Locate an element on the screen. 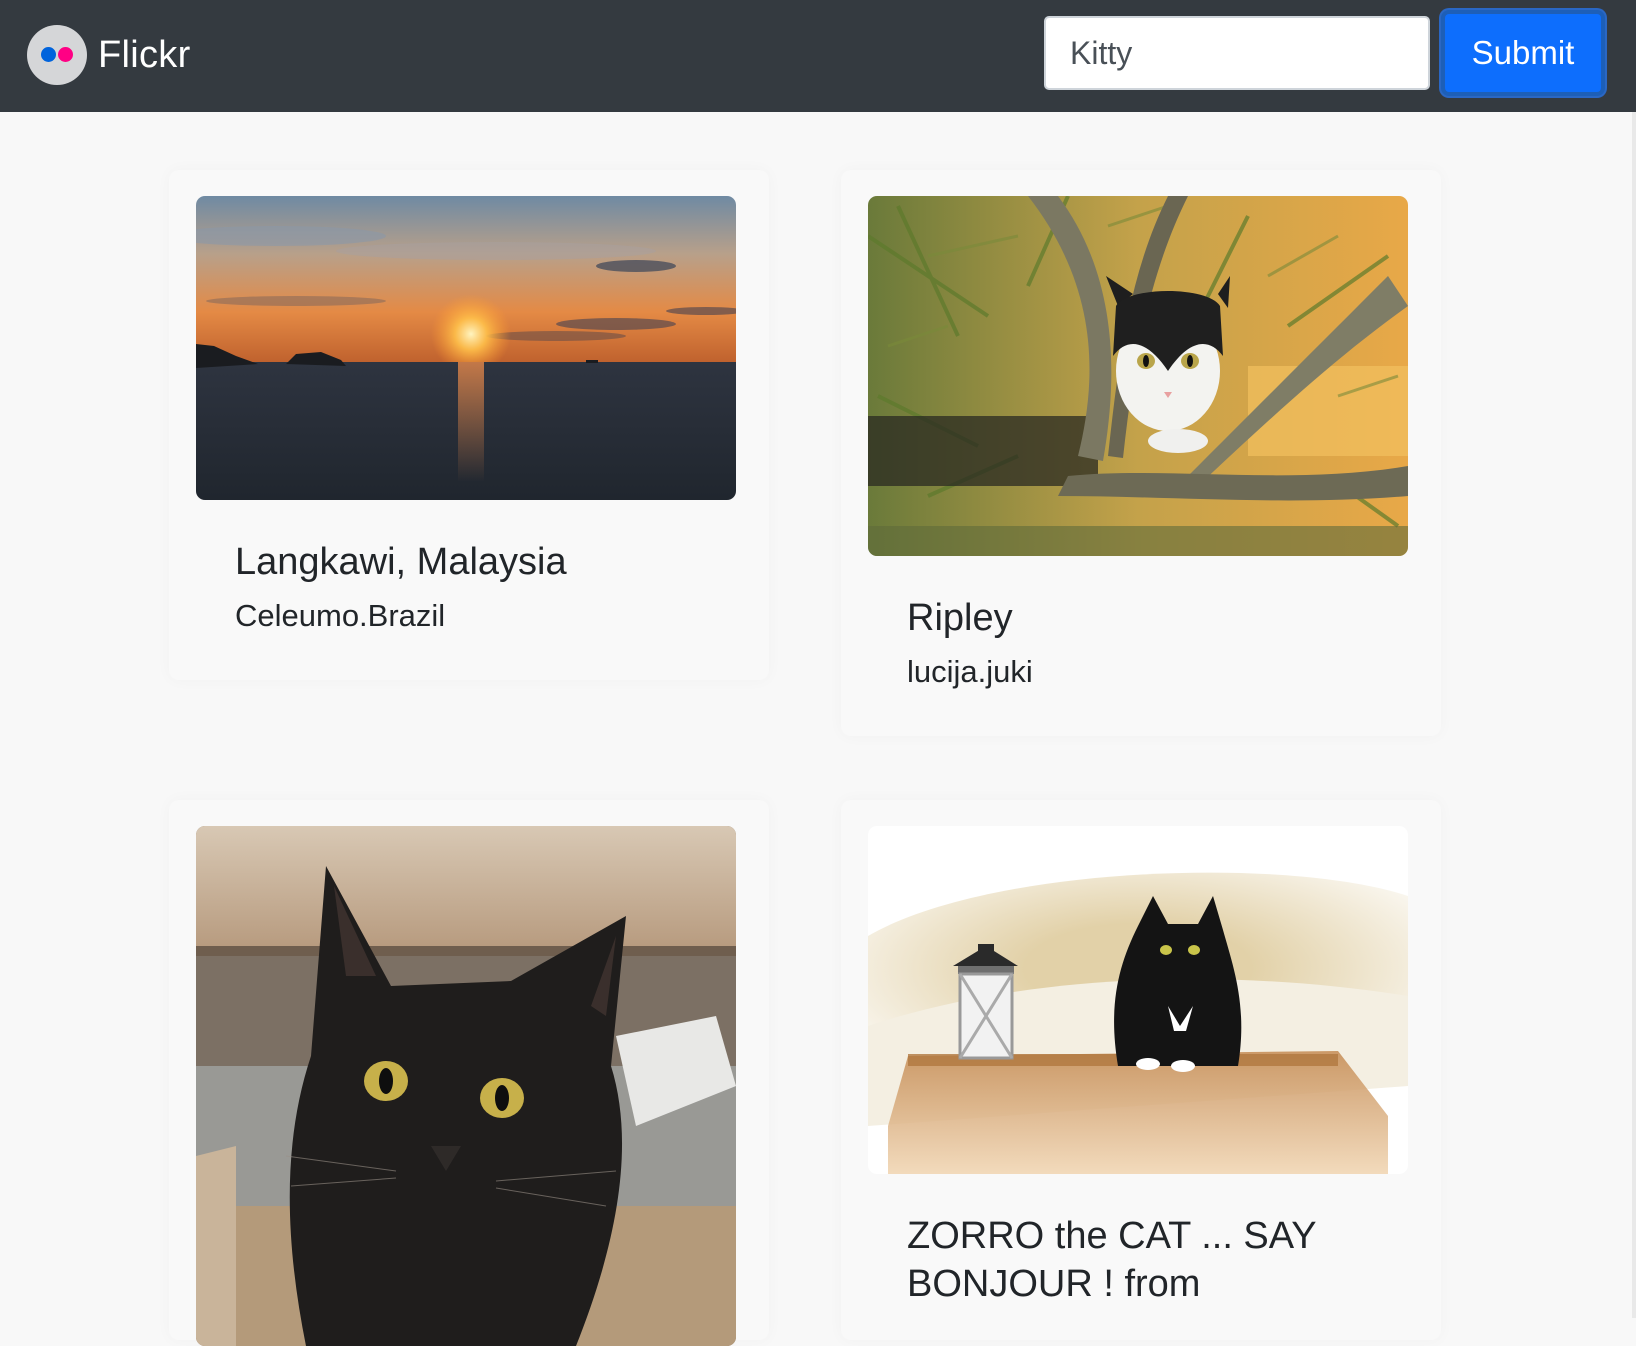  photo-author: Celeumo.Brazil is located at coordinates (340, 615).